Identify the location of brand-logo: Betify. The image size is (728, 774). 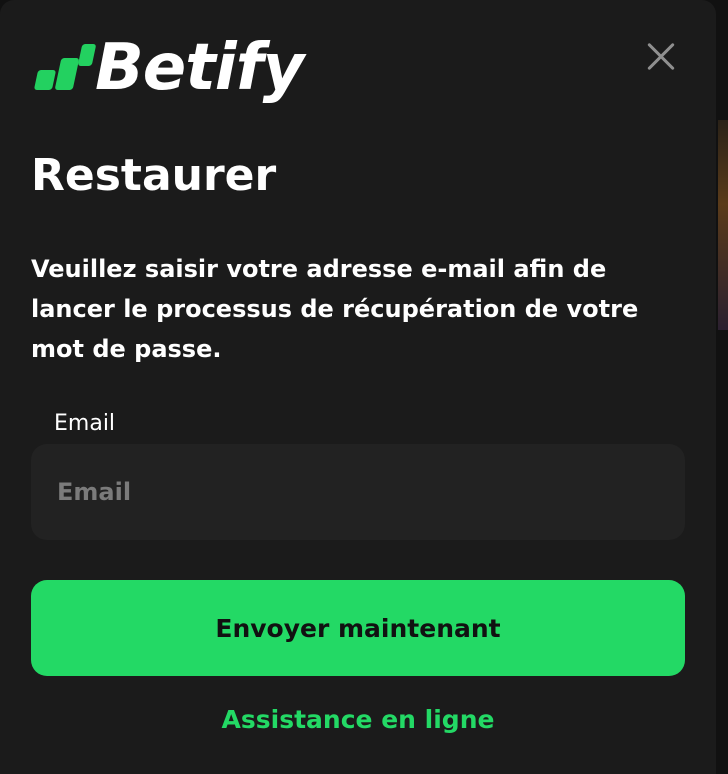
(168, 68).